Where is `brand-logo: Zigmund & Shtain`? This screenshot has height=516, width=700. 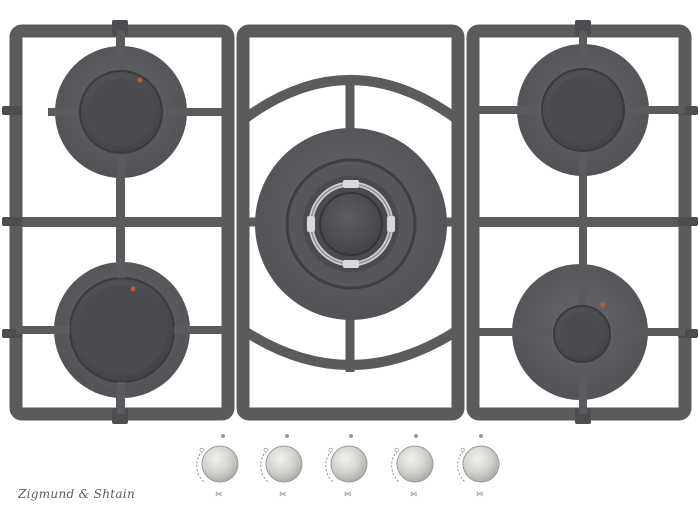 brand-logo: Zigmund & Shtain is located at coordinates (76, 494).